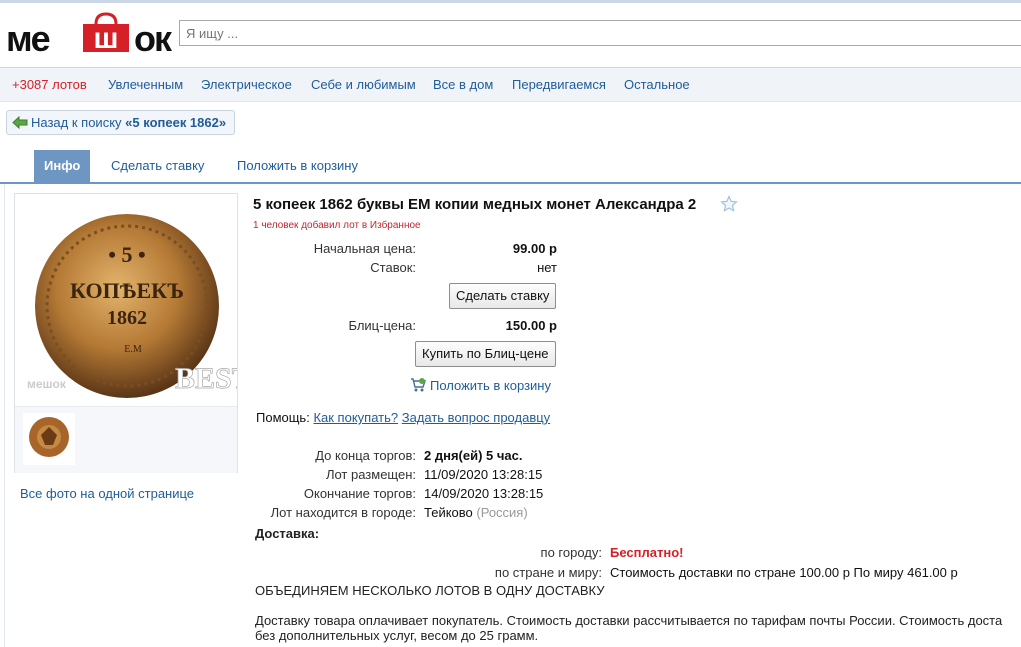 This screenshot has height=647, width=1021. I want to click on nav-item-self: Себе и любимым, so click(363, 84).